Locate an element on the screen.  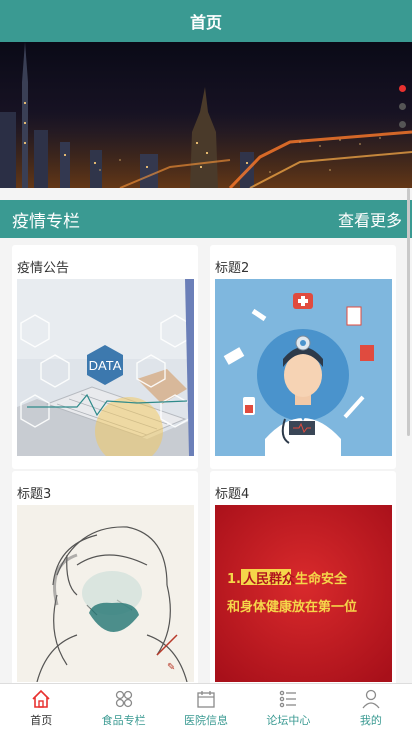
card-title: 标题2 is located at coordinates (232, 268).